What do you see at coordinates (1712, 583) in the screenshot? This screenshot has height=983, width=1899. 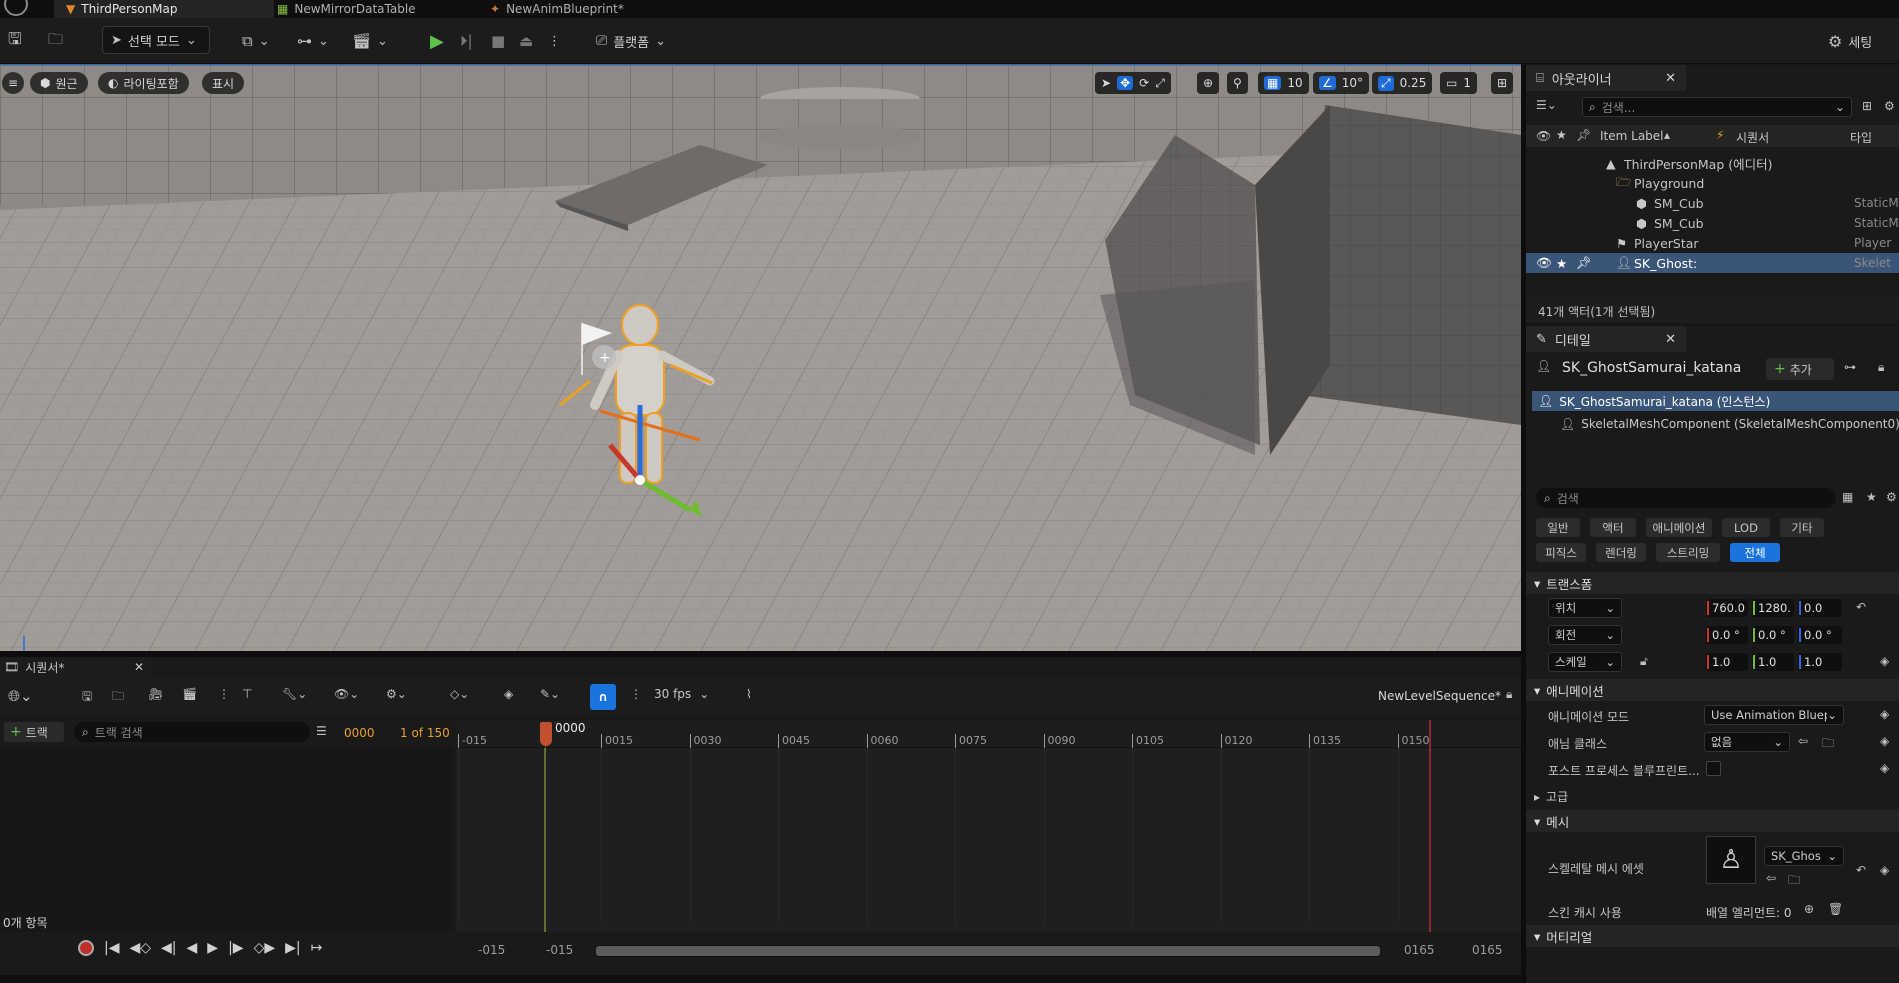 I see `transform-section-header: ▾ 트랜스폼` at bounding box center [1712, 583].